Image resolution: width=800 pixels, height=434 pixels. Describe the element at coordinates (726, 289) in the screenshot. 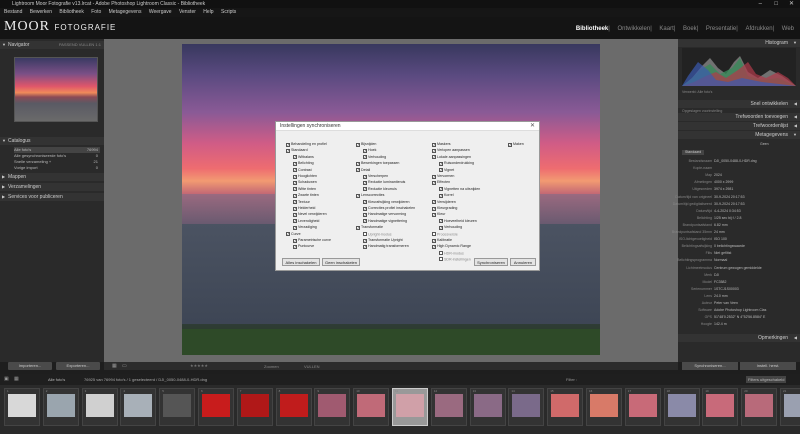

I see `metadata-value: 1STCJ1S00003` at that location.